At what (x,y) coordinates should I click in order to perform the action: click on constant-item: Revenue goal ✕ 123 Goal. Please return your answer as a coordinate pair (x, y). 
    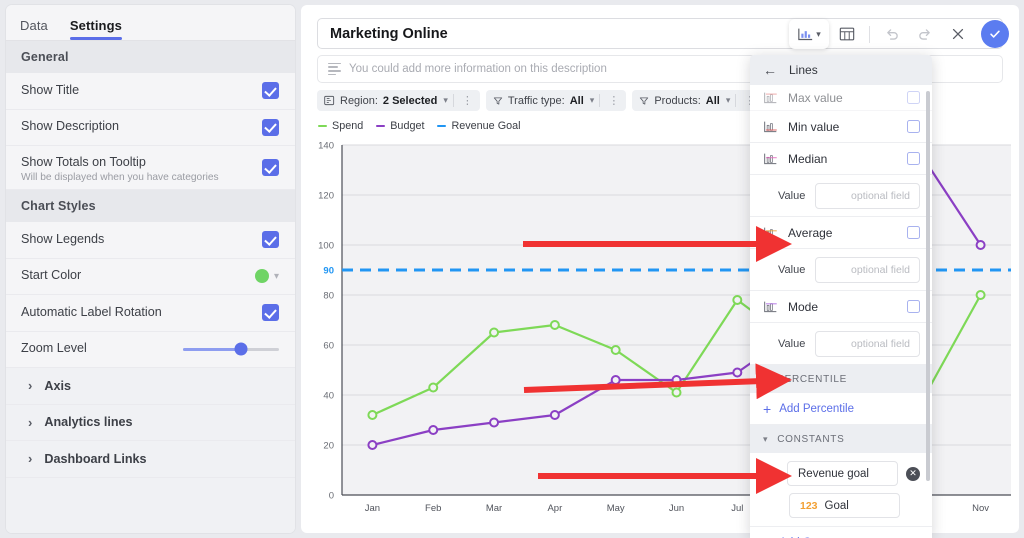
    Looking at the image, I should click on (841, 490).